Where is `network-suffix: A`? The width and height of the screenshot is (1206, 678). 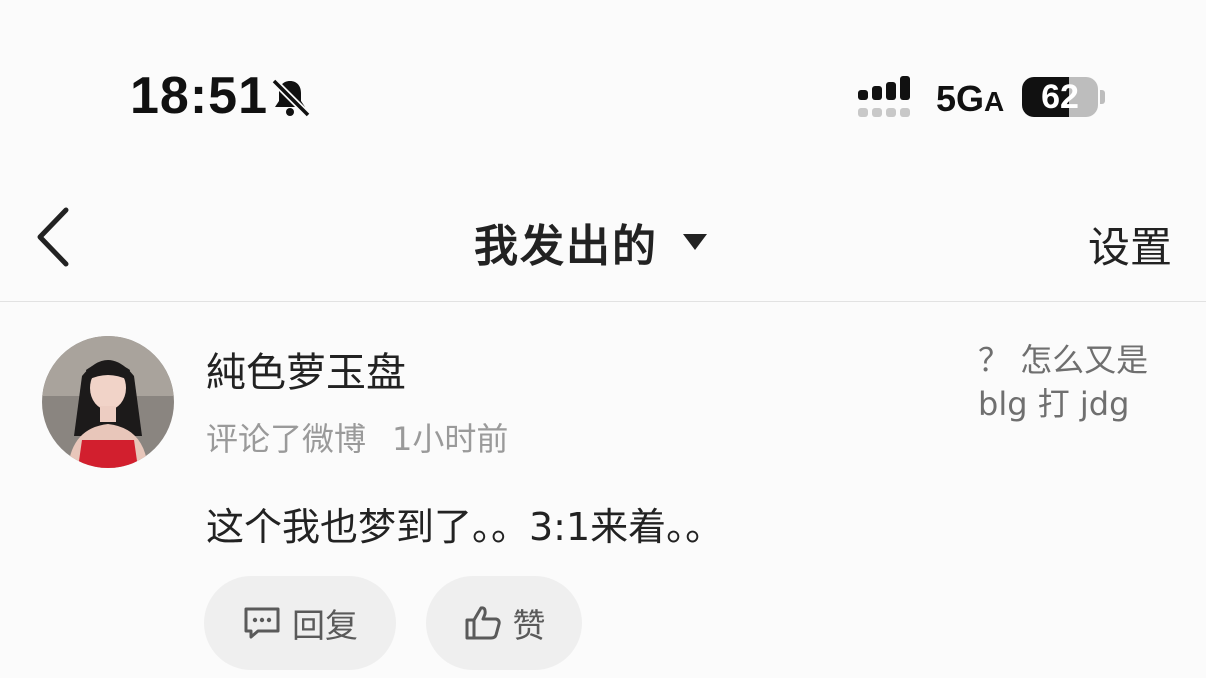
network-suffix: A is located at coordinates (994, 101).